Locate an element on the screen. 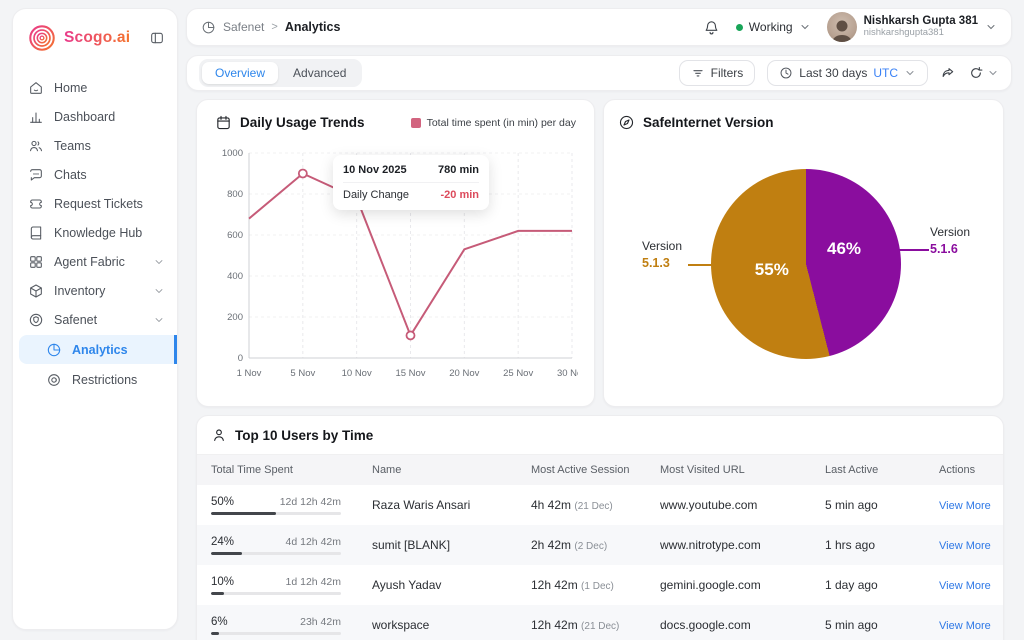  callout-version: 5.1.6 is located at coordinates (944, 248).